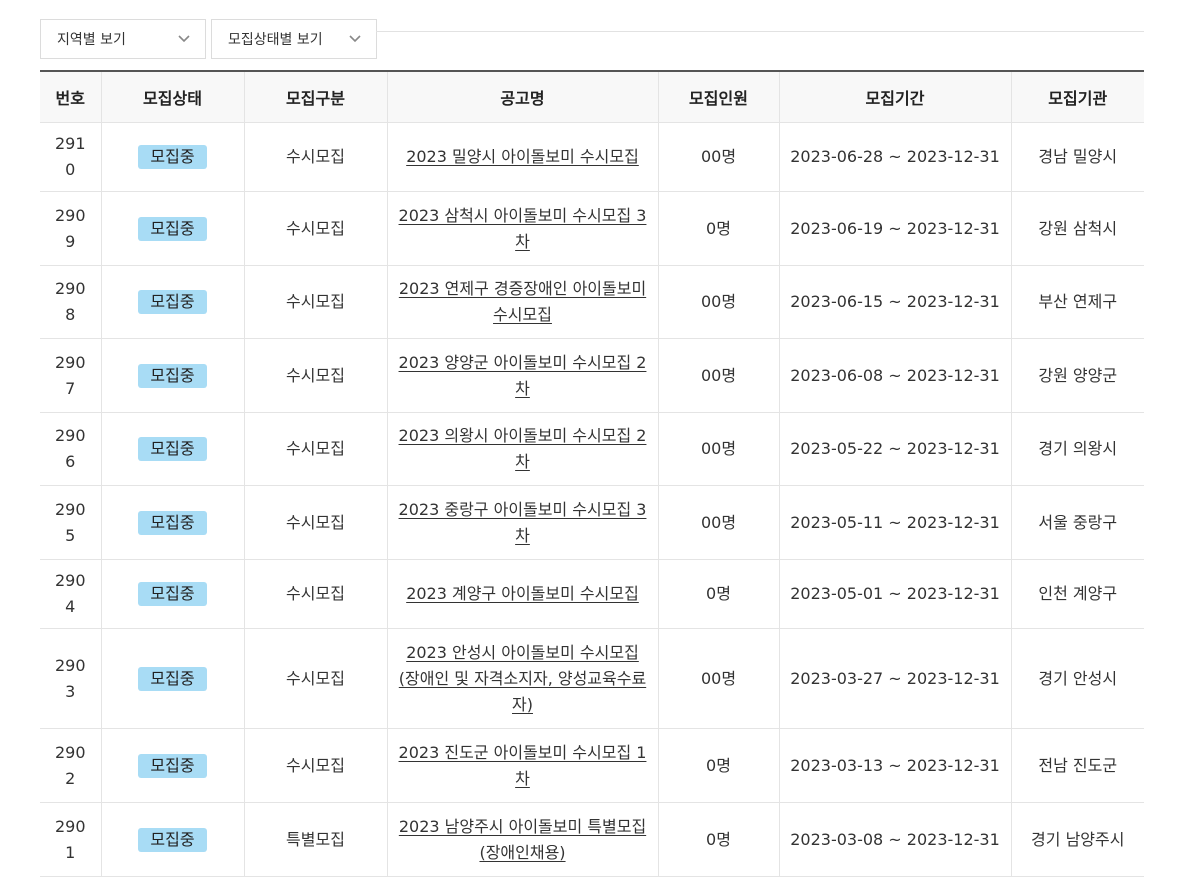 The width and height of the screenshot is (1200, 881). I want to click on divider, so click(760, 31).